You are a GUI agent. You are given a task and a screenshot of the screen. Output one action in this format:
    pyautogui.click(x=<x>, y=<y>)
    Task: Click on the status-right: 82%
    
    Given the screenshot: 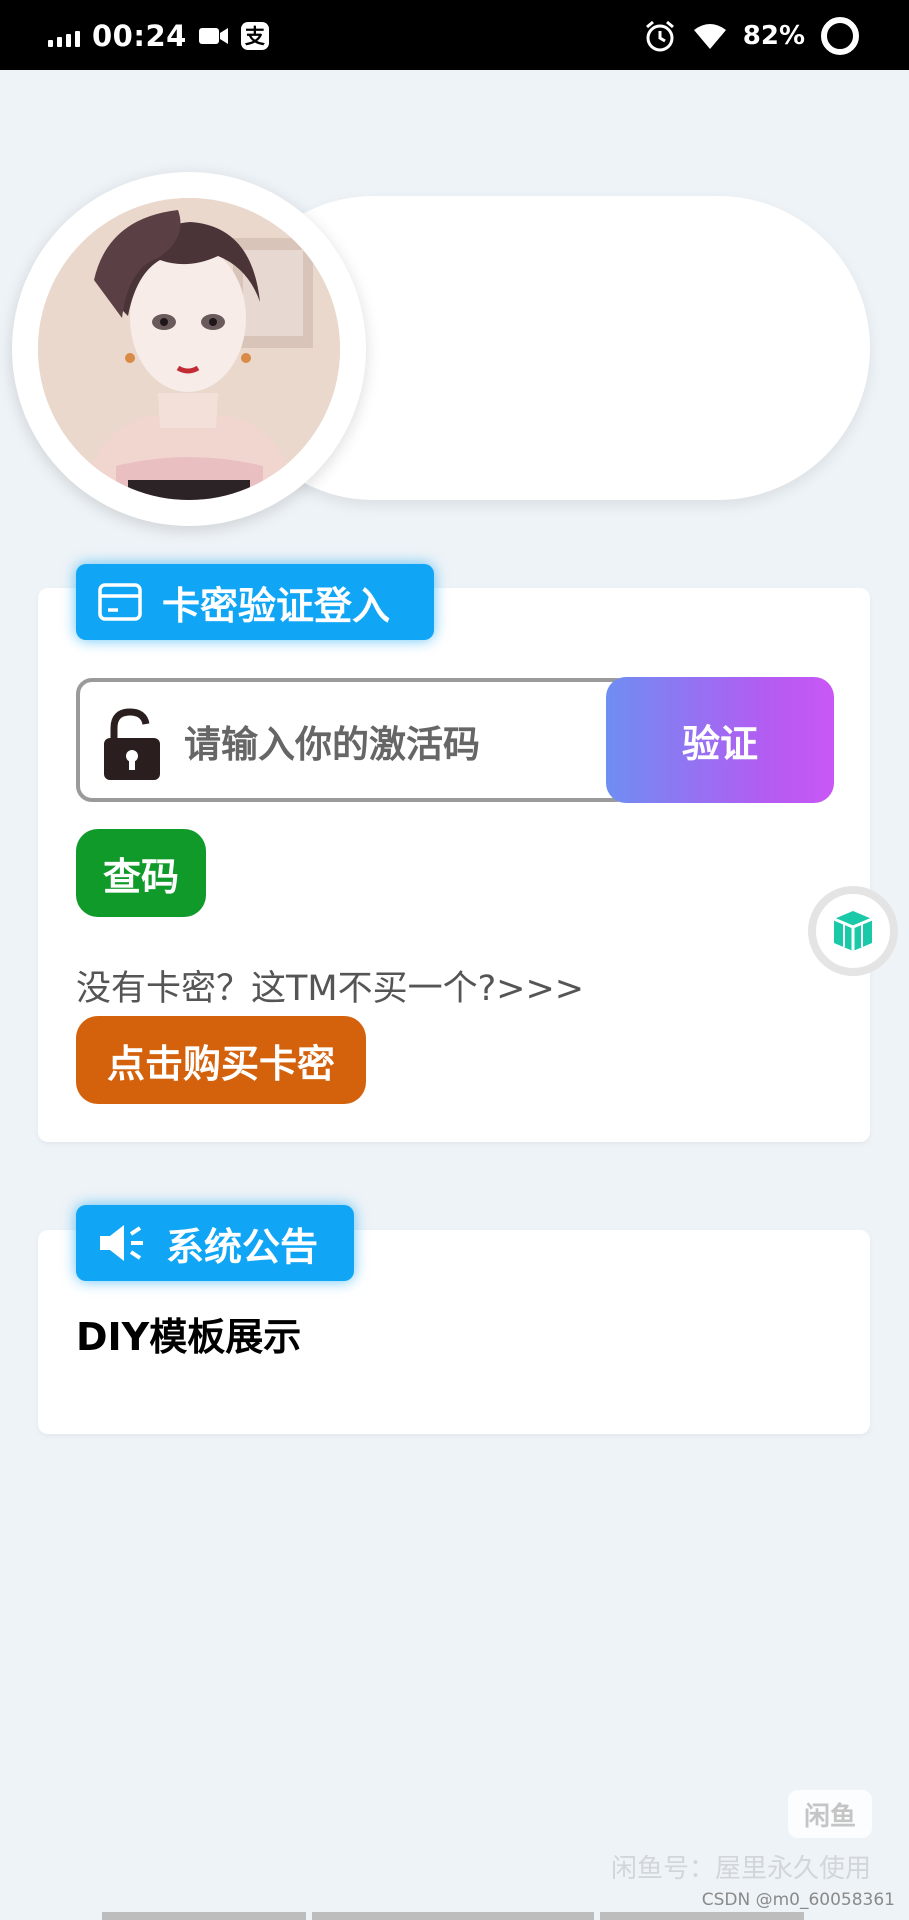 What is the action you would take?
    pyautogui.click(x=751, y=36)
    